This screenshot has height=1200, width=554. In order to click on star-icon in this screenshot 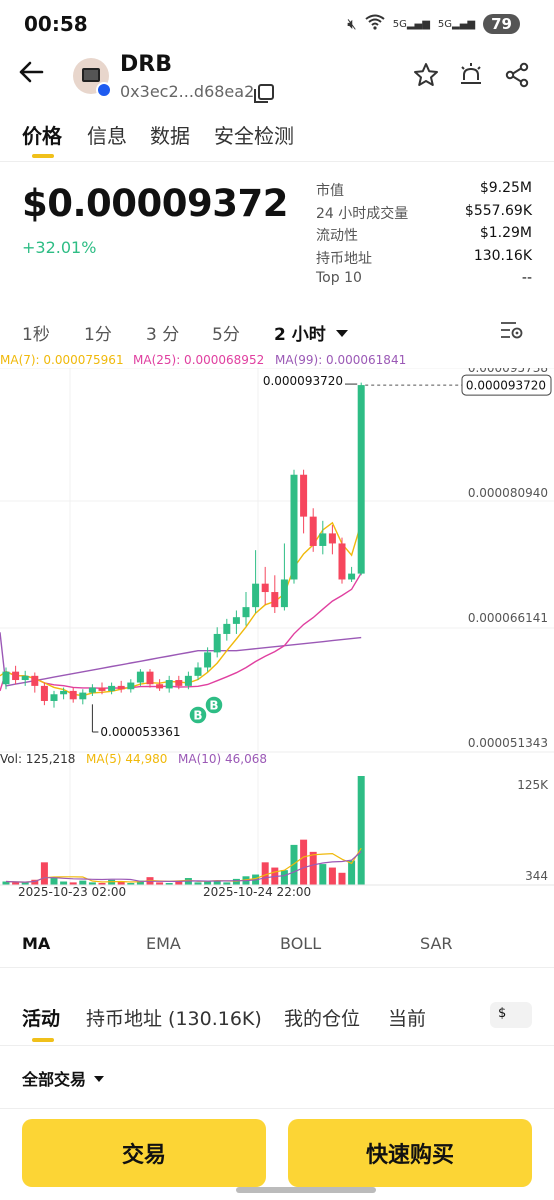, I will do `click(426, 75)`.